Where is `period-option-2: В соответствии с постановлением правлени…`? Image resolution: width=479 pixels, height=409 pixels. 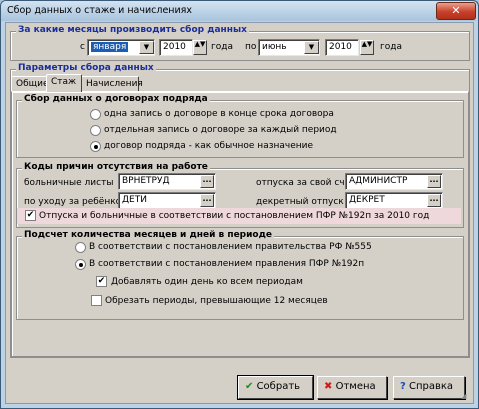
period-option-2: В соответствии с постановлением правлени… is located at coordinates (227, 264).